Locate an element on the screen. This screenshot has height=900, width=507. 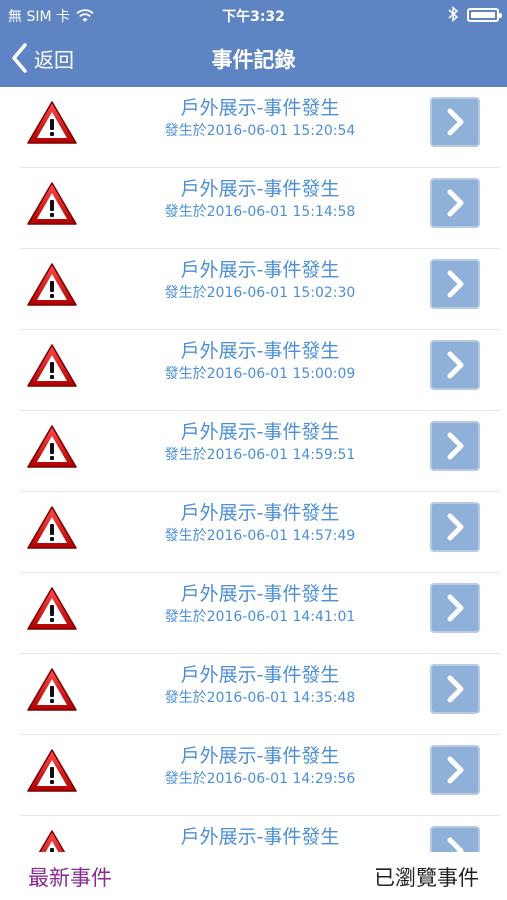
event-time: 發生於2016-06-01 15:20:54 is located at coordinates (260, 131).